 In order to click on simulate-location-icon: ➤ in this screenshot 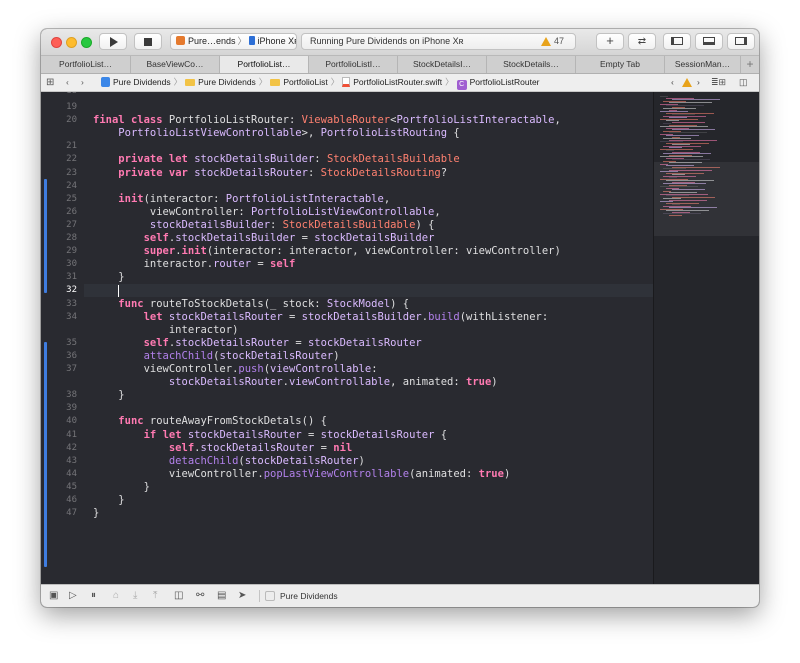, I will do `click(242, 596)`.